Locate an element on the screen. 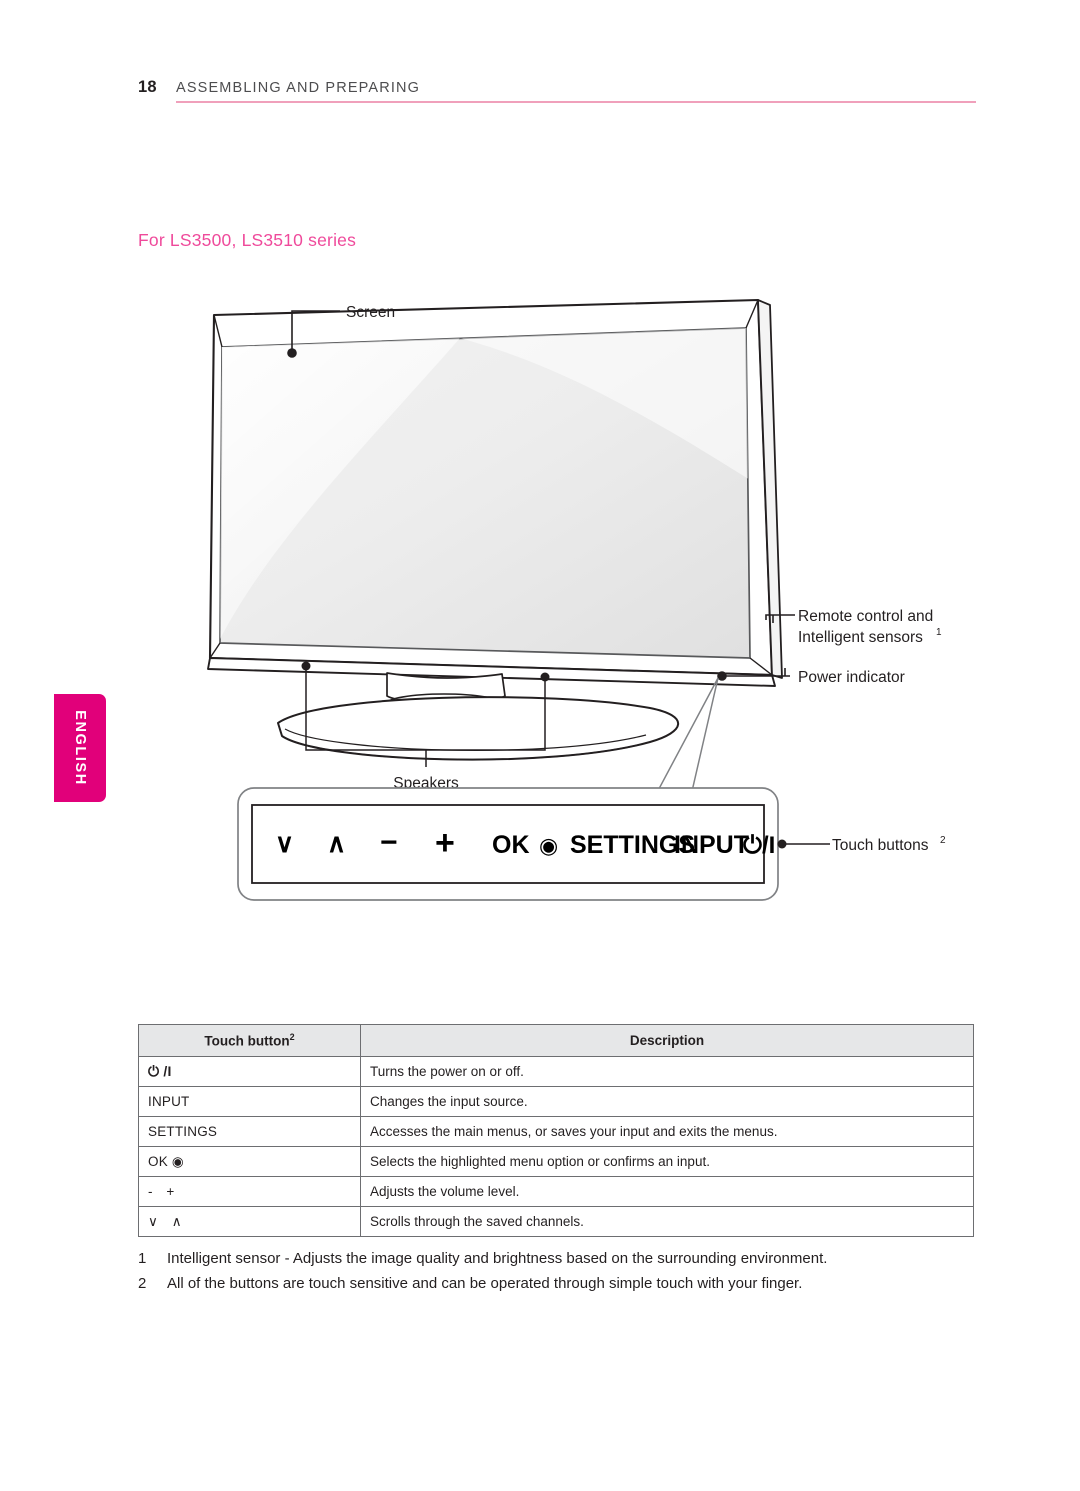  channel-down-icon: ∨ is located at coordinates (284, 843).